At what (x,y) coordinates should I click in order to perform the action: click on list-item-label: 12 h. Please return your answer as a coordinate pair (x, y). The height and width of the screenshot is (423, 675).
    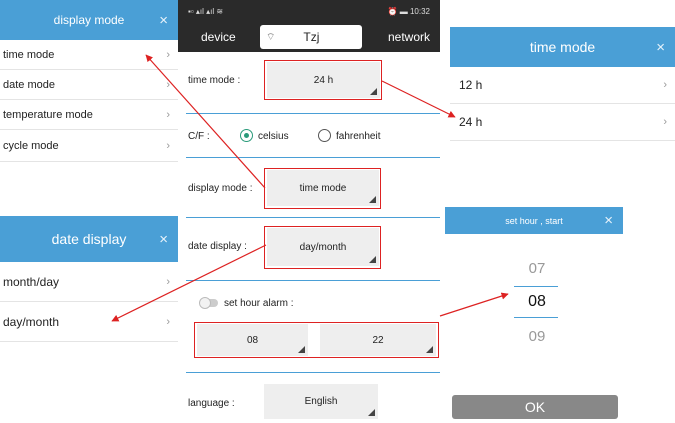
    Looking at the image, I should click on (471, 85).